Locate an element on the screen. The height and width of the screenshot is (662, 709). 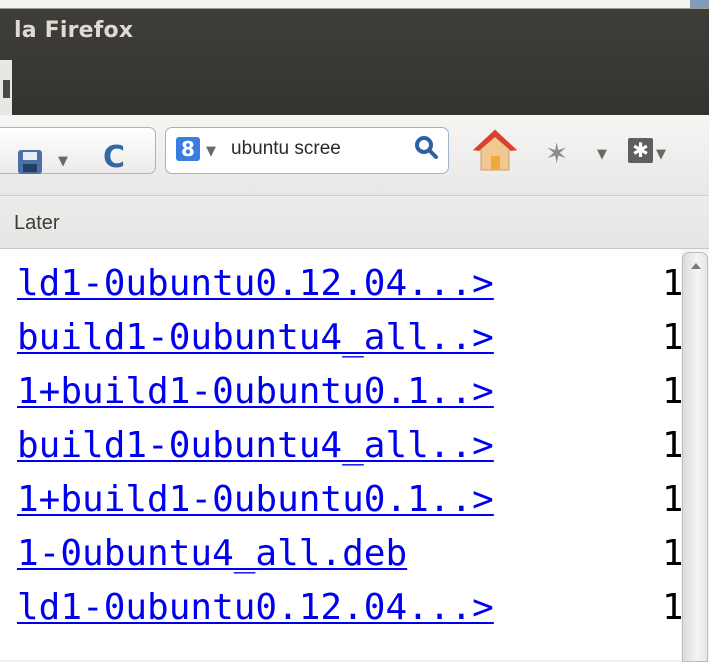
search-value: ubuntu scree is located at coordinates (323, 149).